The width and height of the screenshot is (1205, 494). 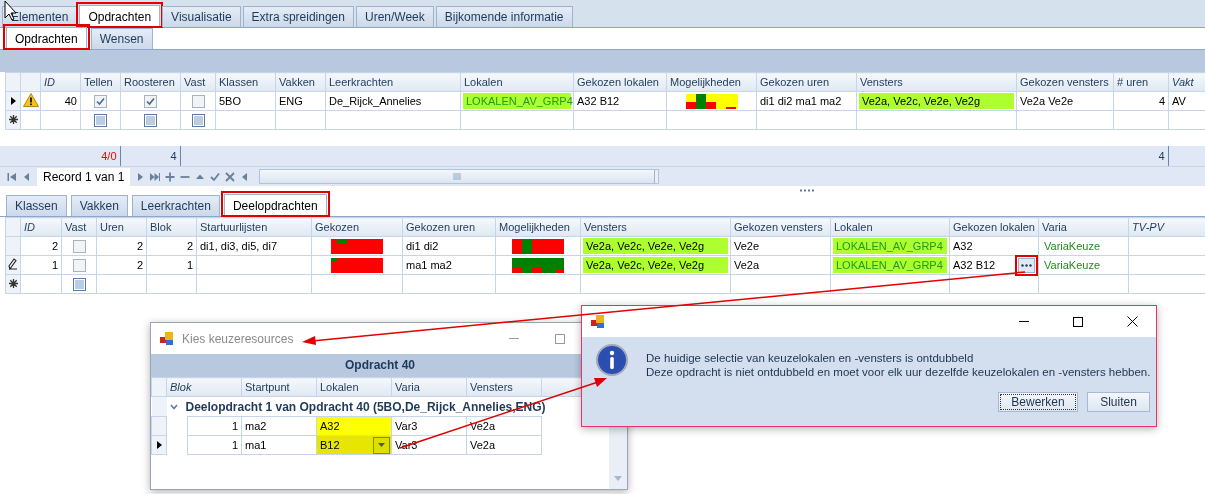 What do you see at coordinates (238, 338) in the screenshot?
I see `window-title: Kies keuzeresources` at bounding box center [238, 338].